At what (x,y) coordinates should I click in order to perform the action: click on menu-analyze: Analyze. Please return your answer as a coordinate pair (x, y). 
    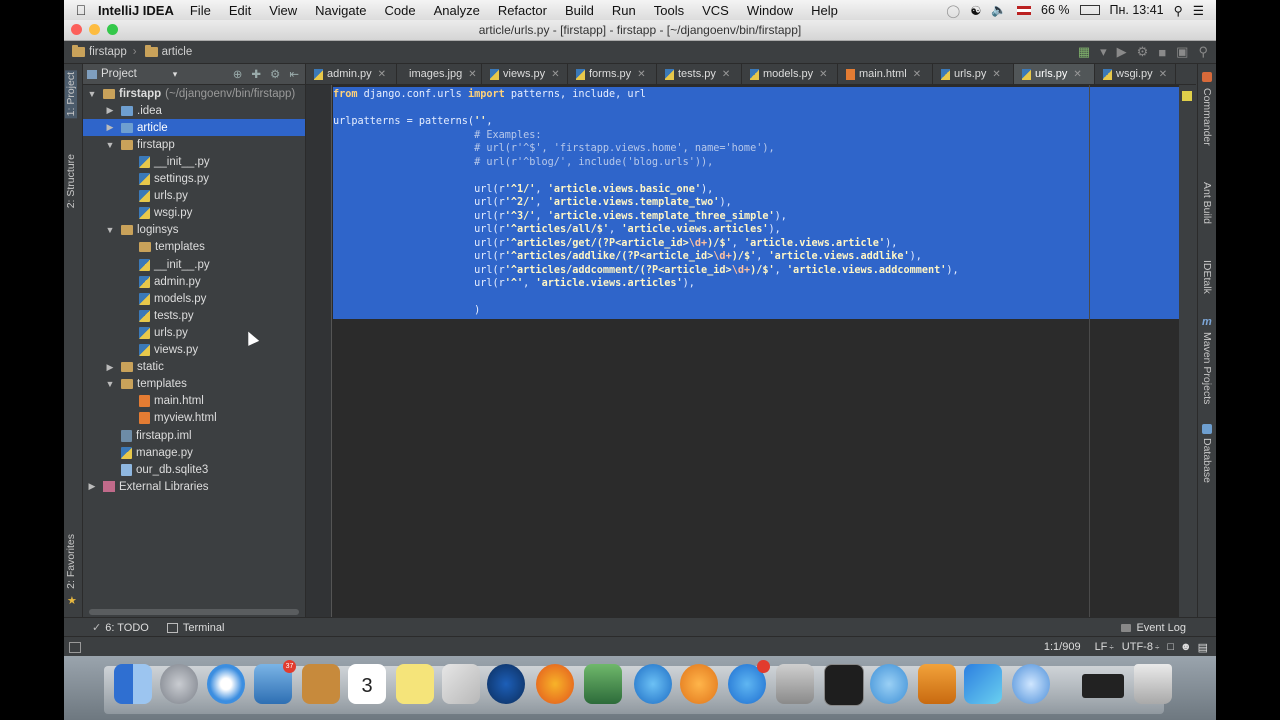
    Looking at the image, I should click on (457, 10).